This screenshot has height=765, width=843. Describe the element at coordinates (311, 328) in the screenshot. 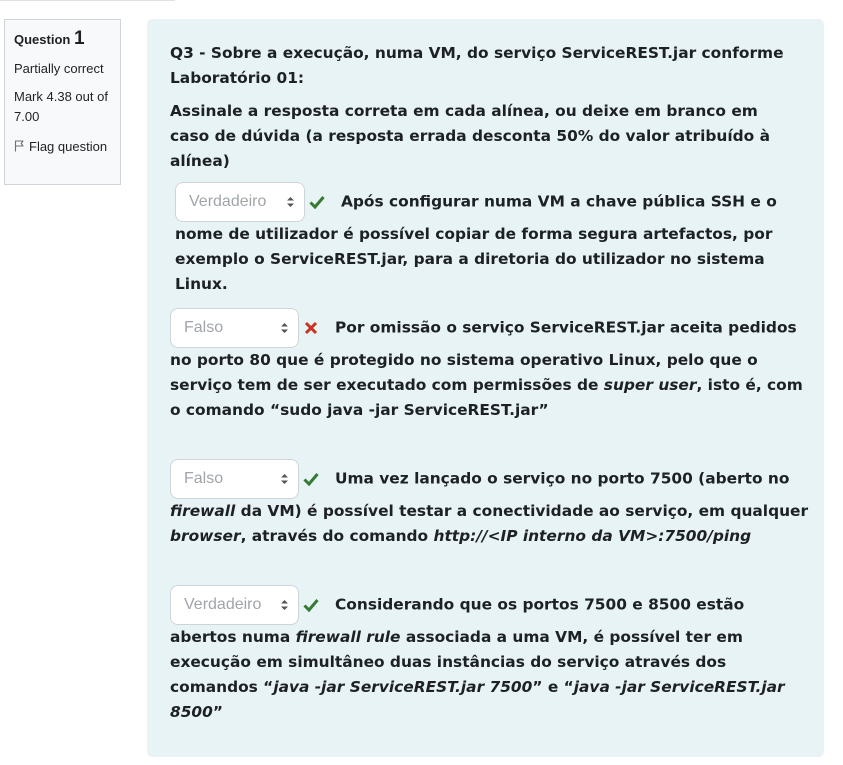

I see `cross-icon` at that location.